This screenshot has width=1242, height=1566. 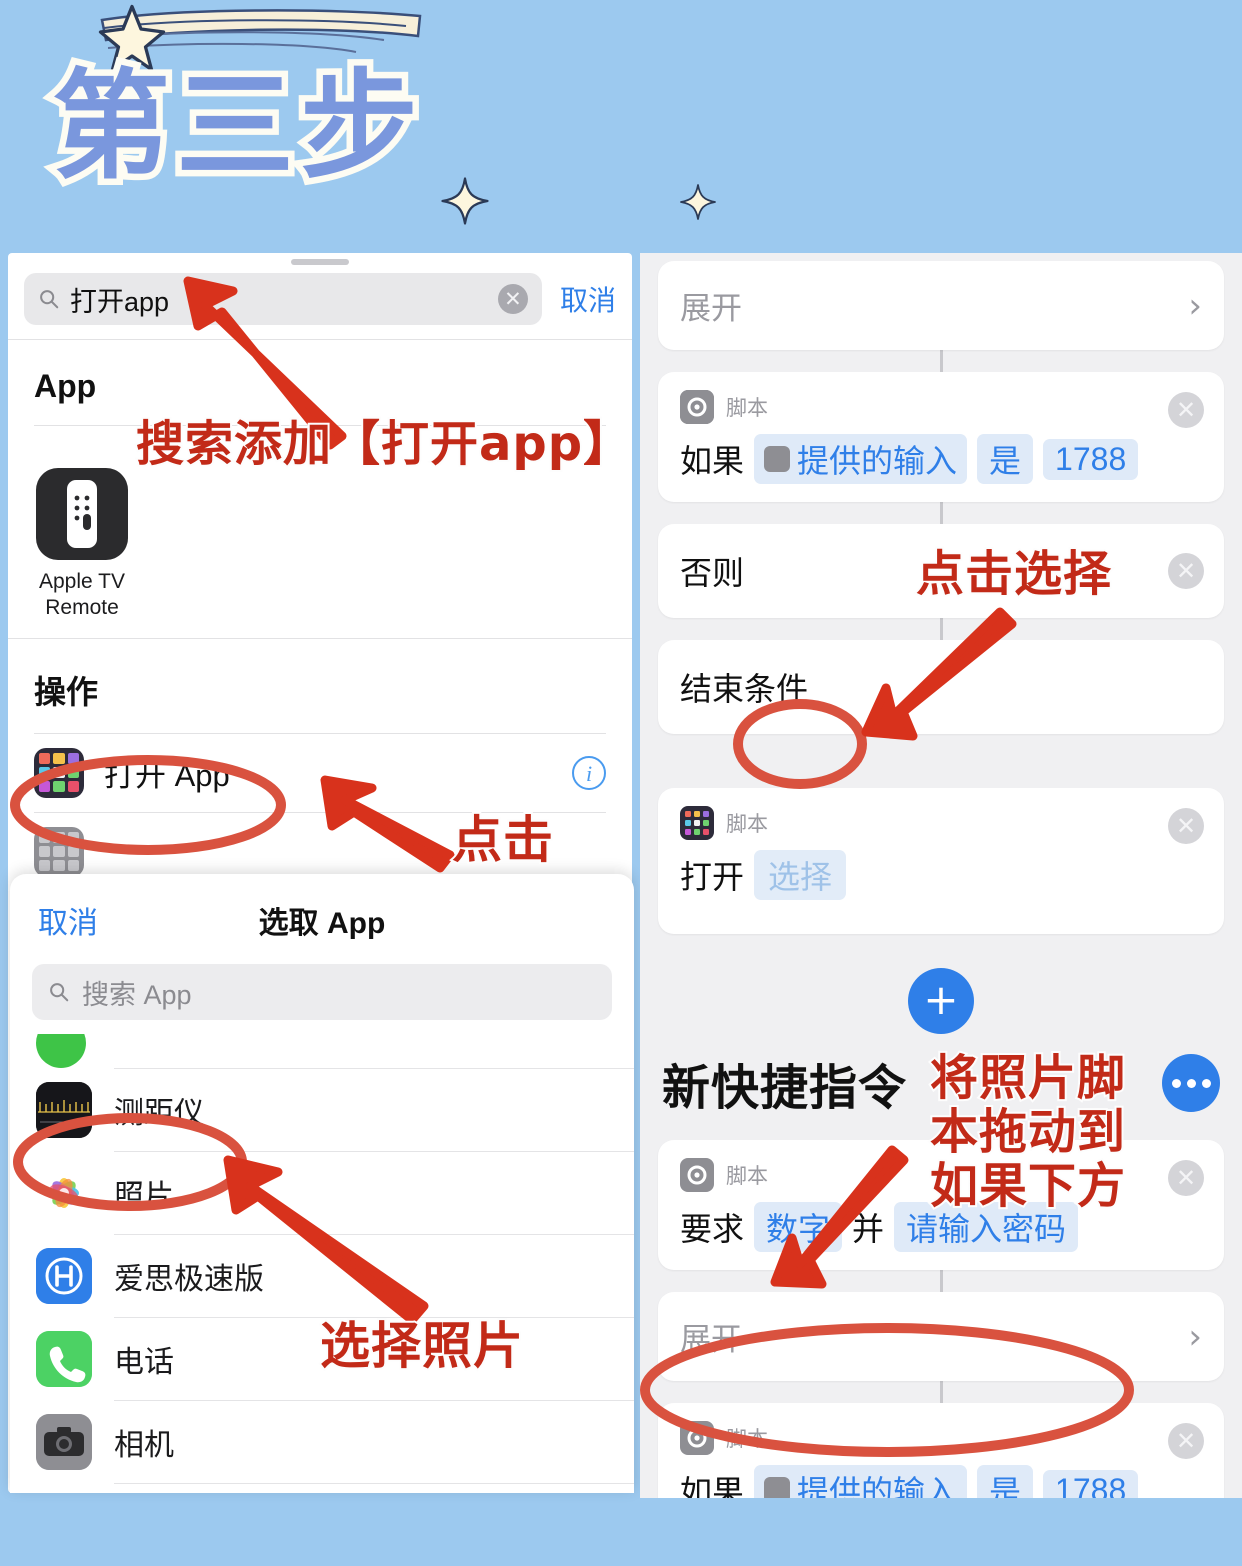 What do you see at coordinates (322, 1110) in the screenshot?
I see `list-item: 测距仪` at bounding box center [322, 1110].